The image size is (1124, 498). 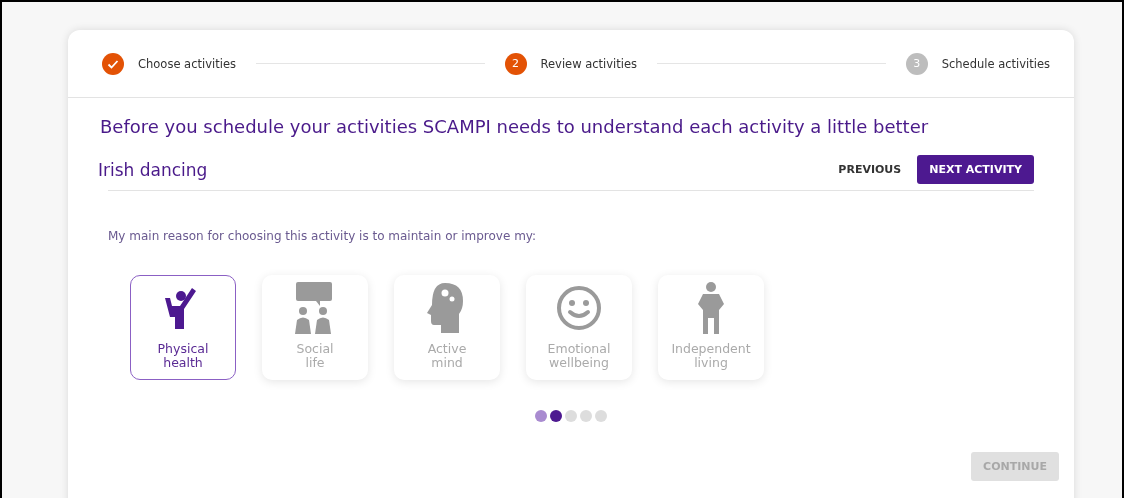 What do you see at coordinates (995, 63) in the screenshot?
I see `step-label: Schedule activities` at bounding box center [995, 63].